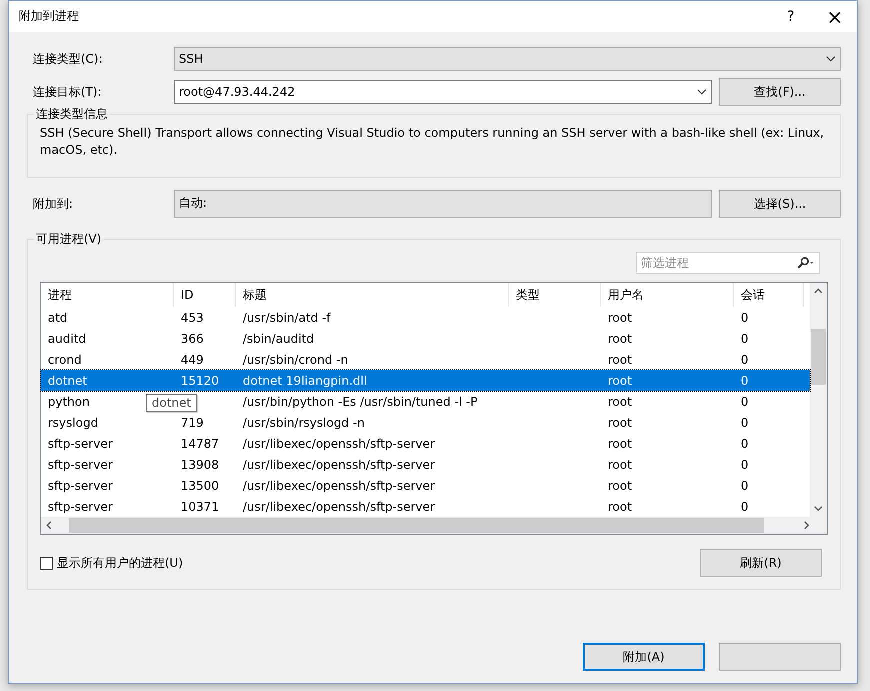 Image resolution: width=870 pixels, height=691 pixels. What do you see at coordinates (192, 339) in the screenshot?
I see `table-cell: 366` at bounding box center [192, 339].